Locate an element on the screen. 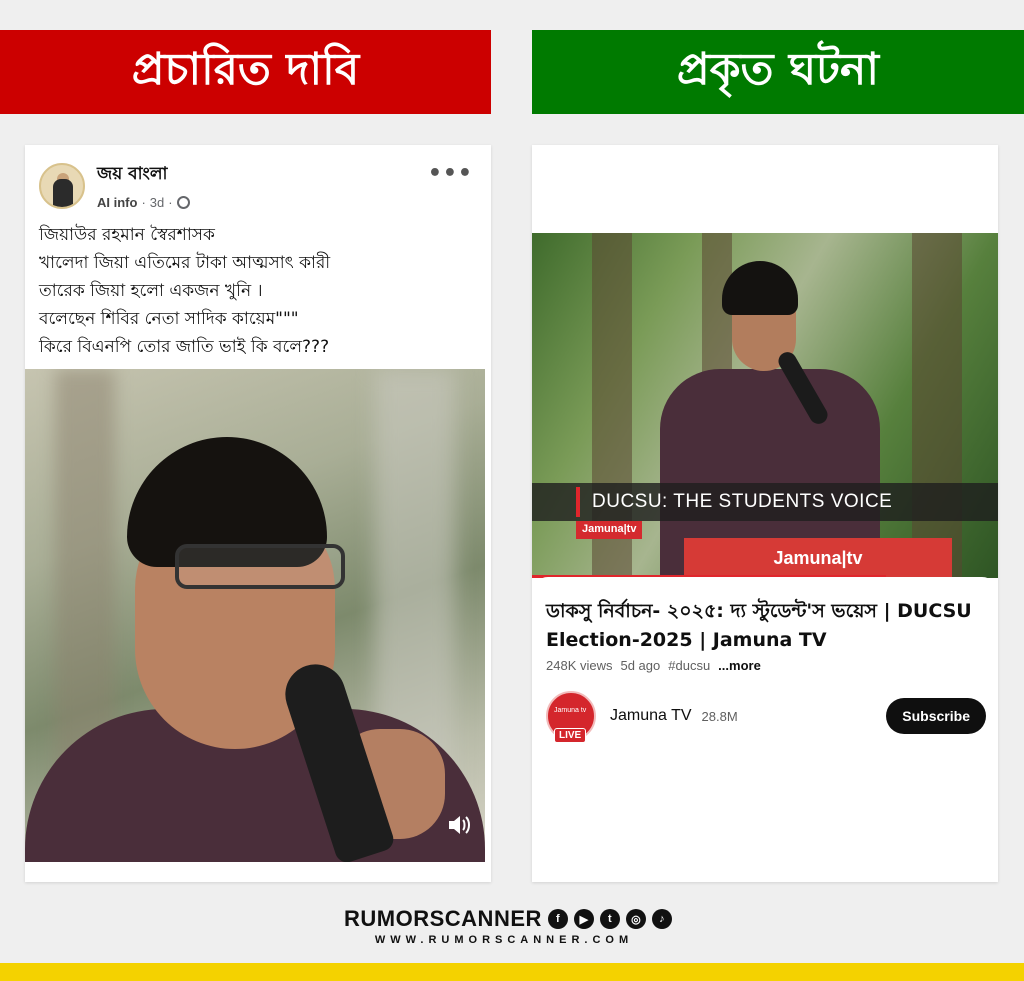  footer-brand: RUMORSCANNER f ▶ t ◎ ♪ is located at coordinates (508, 919).